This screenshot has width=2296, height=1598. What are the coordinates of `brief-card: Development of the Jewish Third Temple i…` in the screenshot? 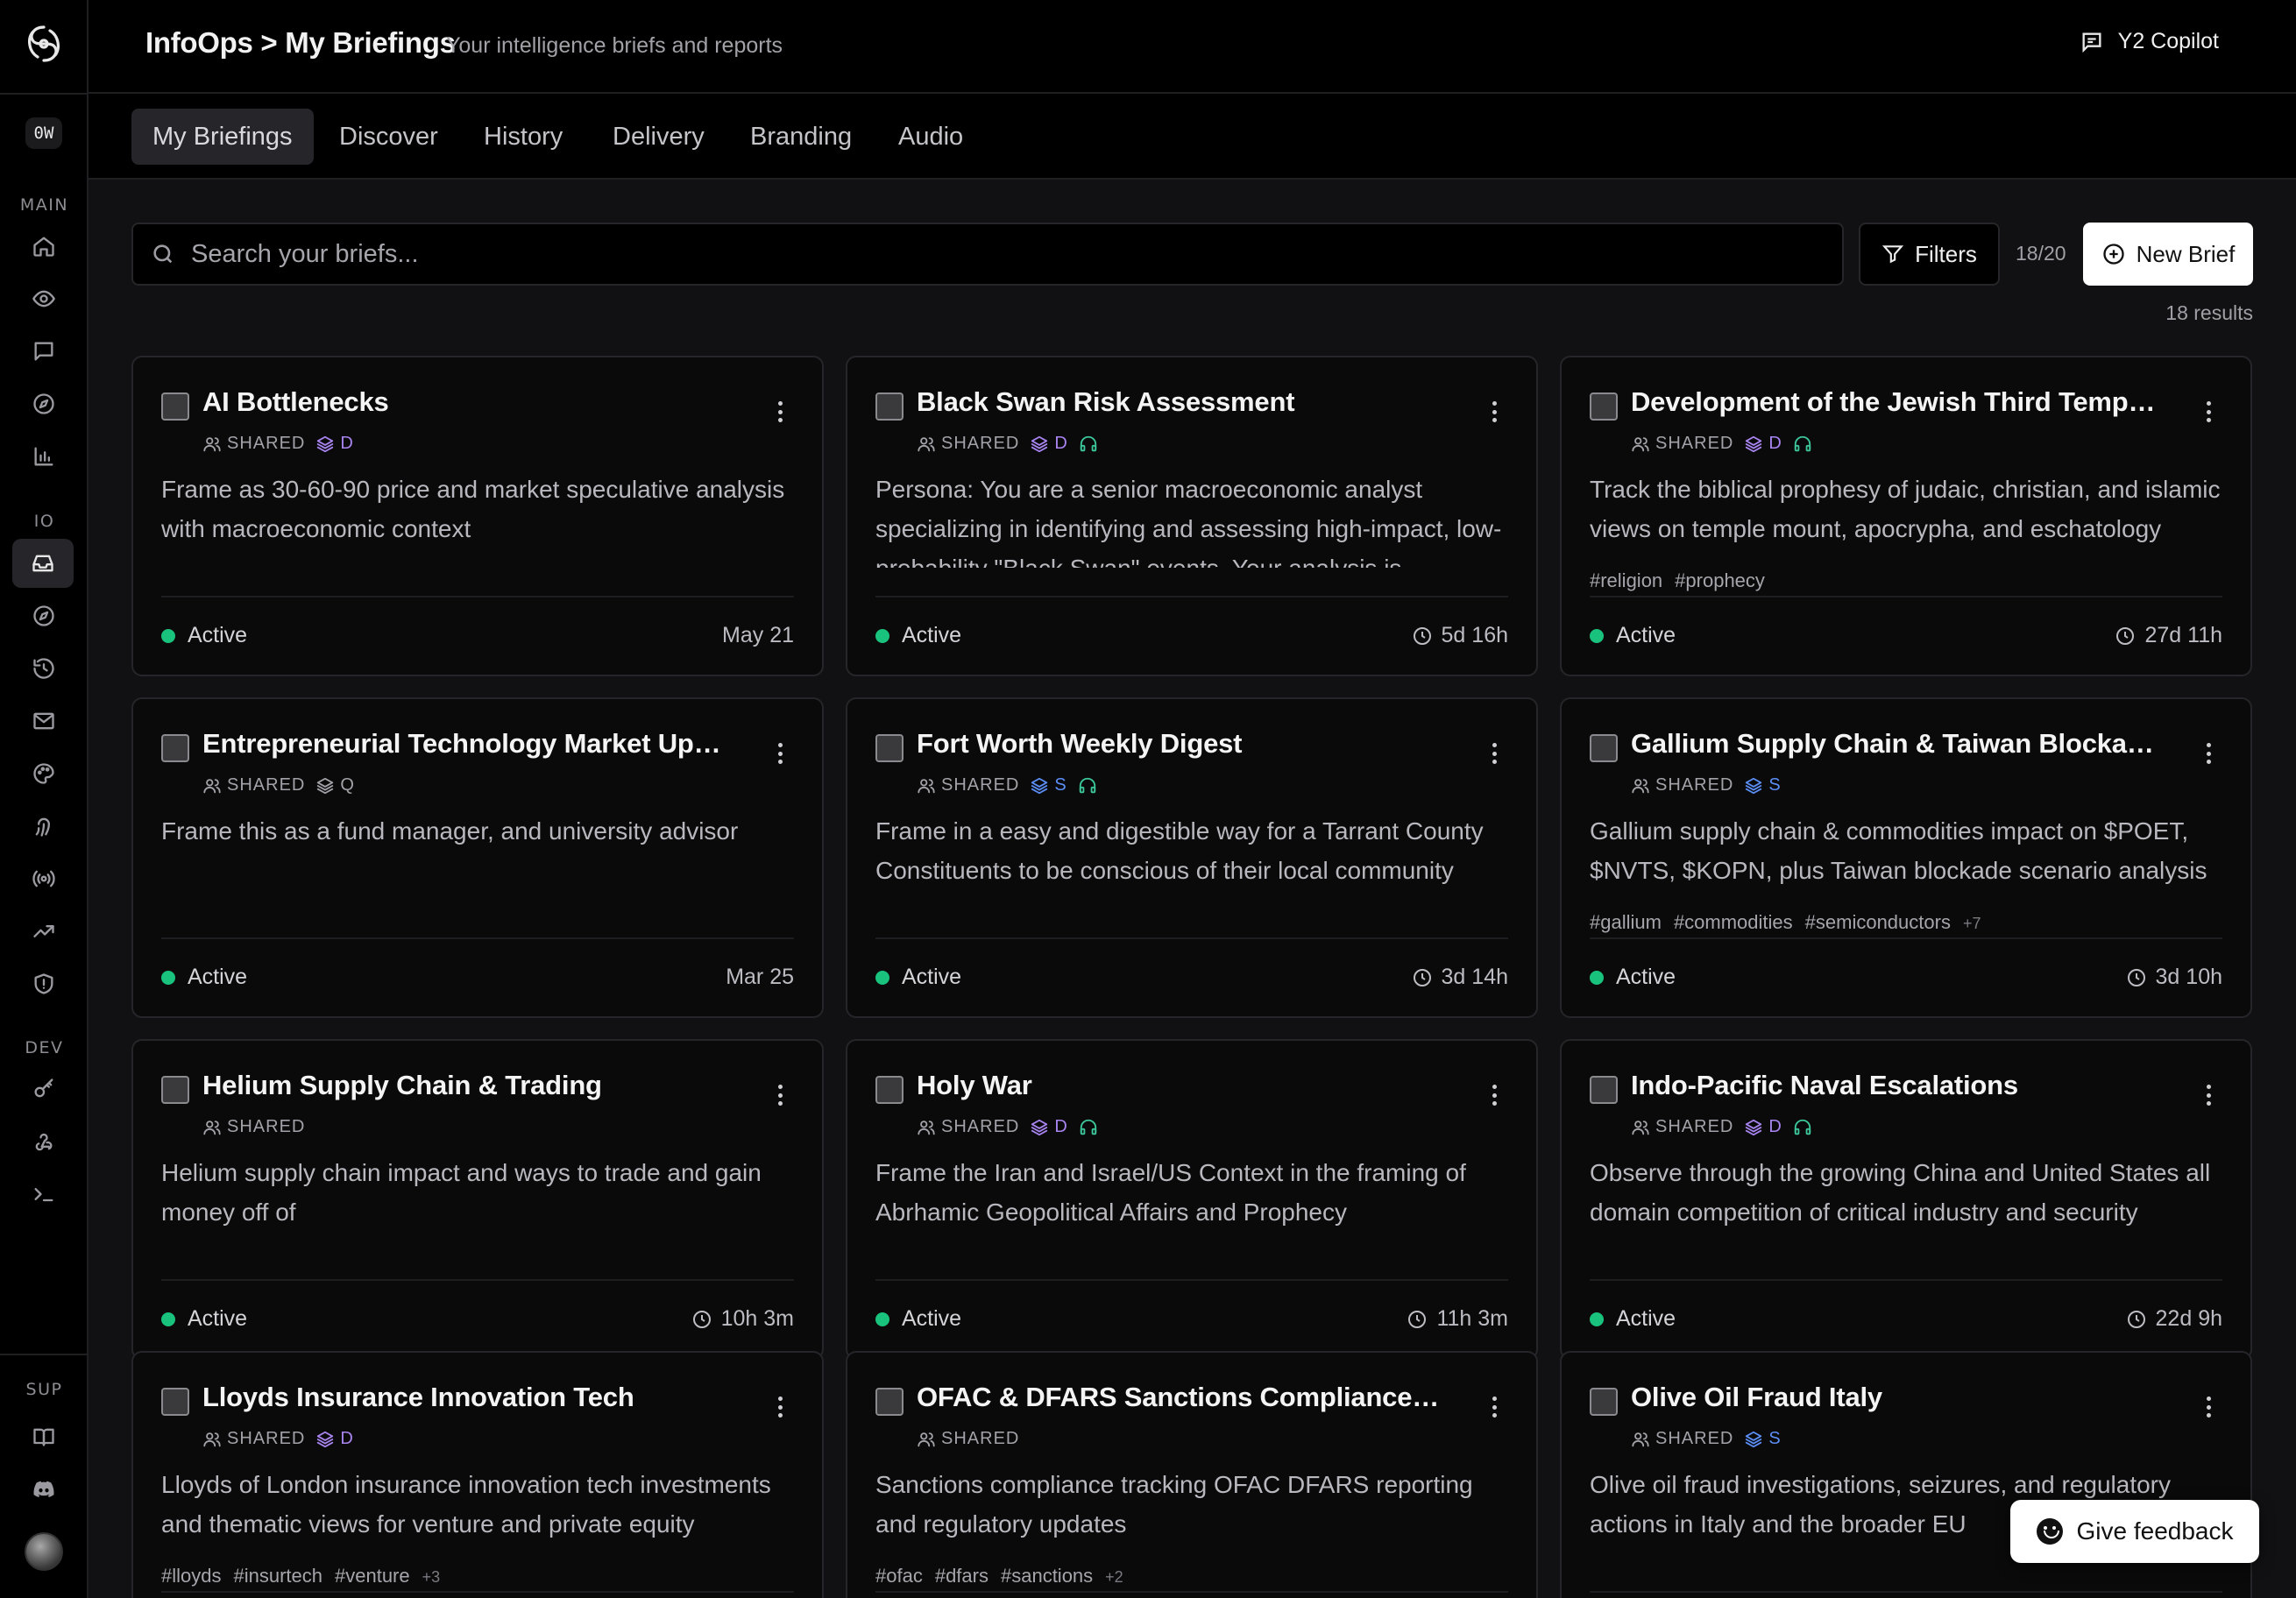 It's located at (1906, 516).